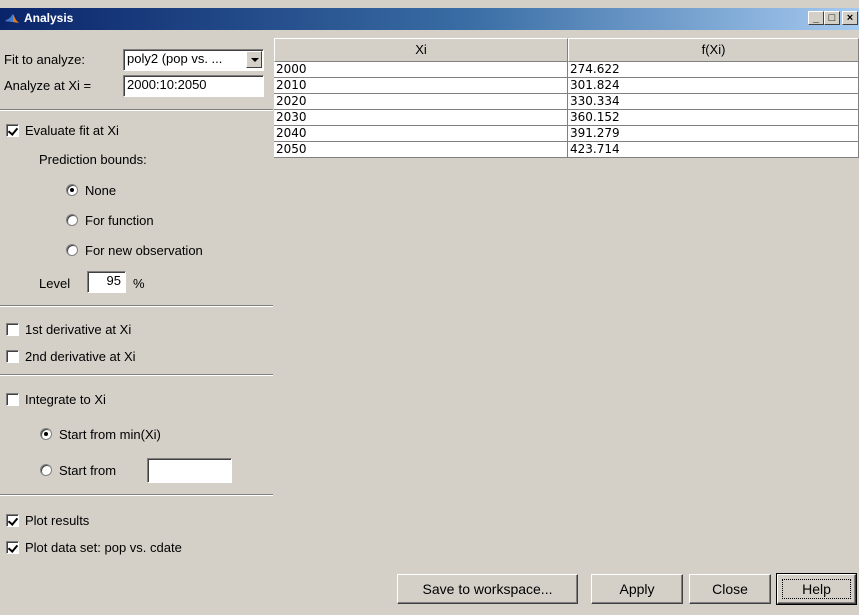  Describe the element at coordinates (12, 520) in the screenshot. I see `plot-results-checkbox` at that location.